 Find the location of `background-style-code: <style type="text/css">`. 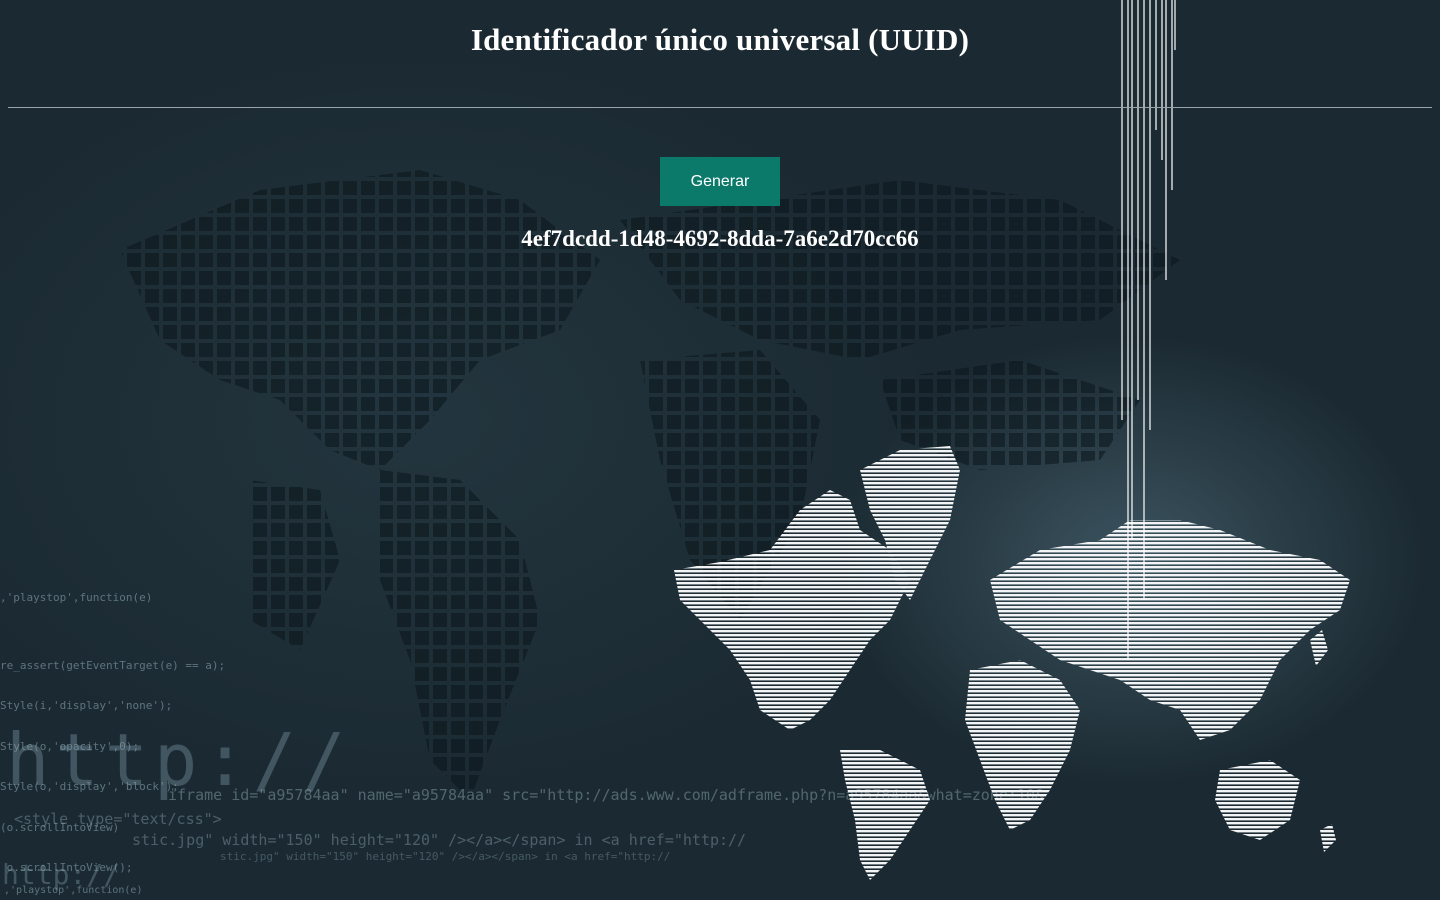

background-style-code: <style type="text/css"> is located at coordinates (118, 819).